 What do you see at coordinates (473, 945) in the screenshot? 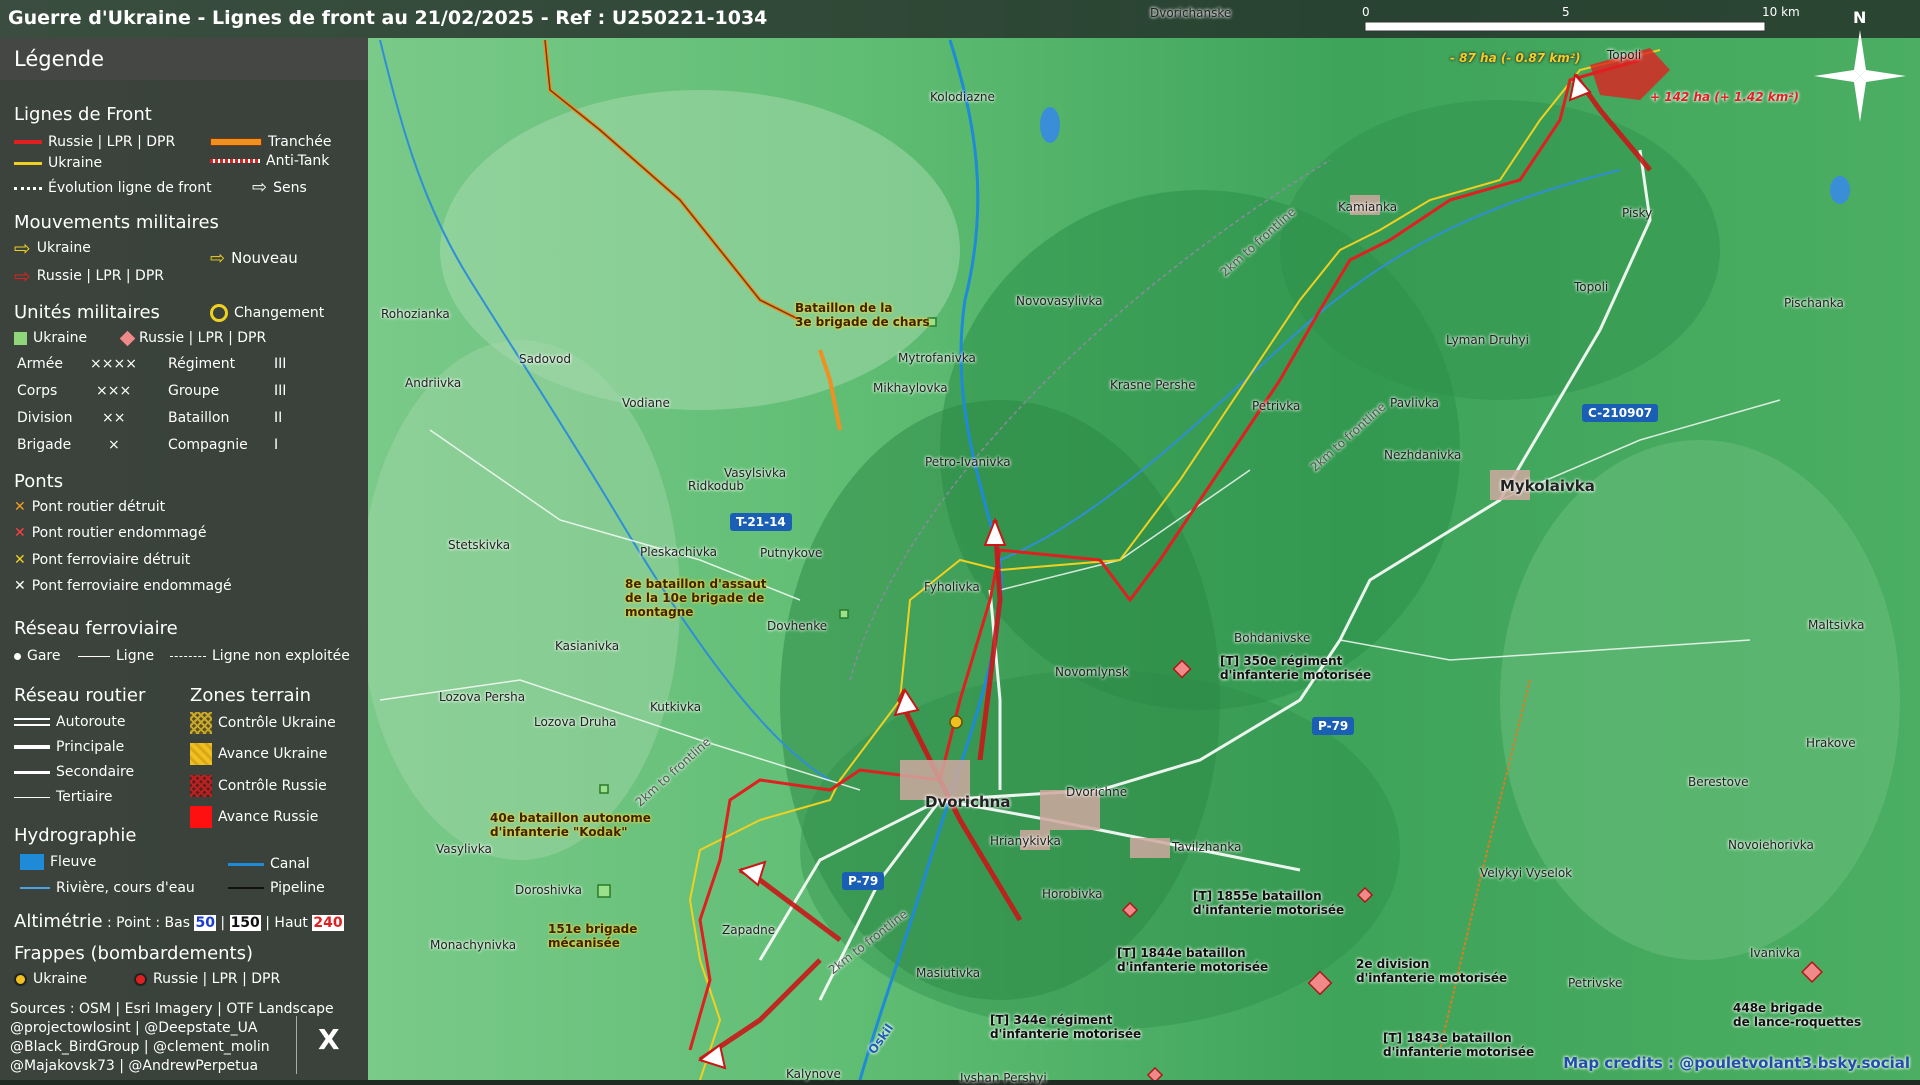
I see `place-label: Monachynivka` at bounding box center [473, 945].